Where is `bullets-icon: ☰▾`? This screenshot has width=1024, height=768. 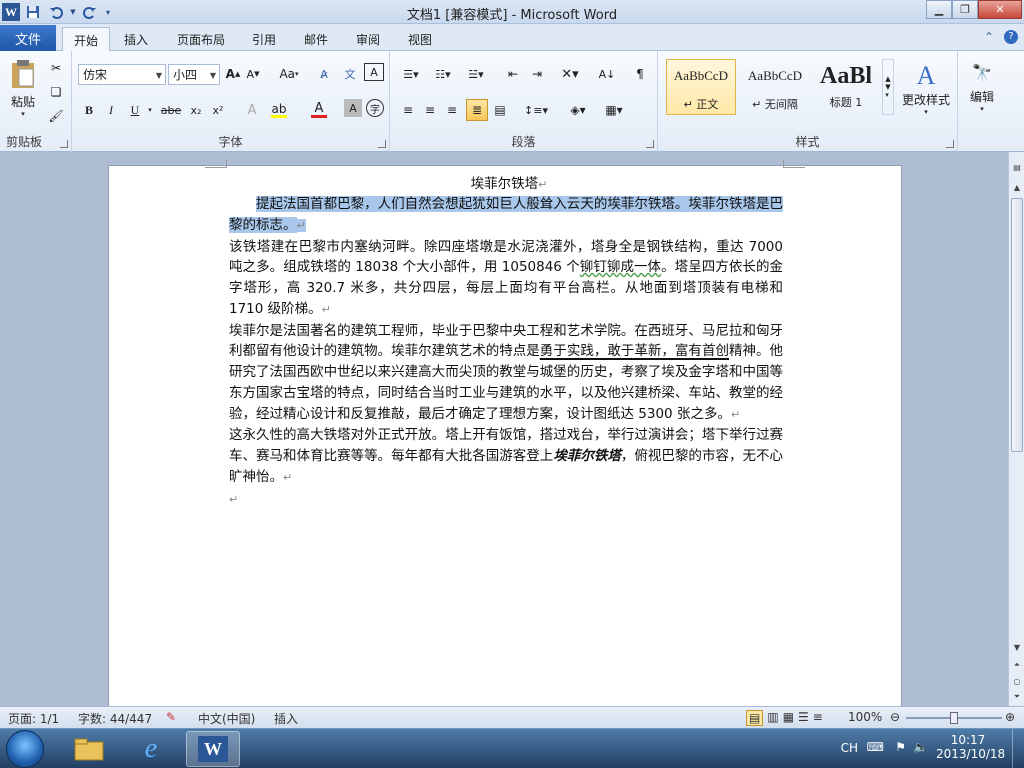
bullets-icon: ☰▾ is located at coordinates (411, 74).